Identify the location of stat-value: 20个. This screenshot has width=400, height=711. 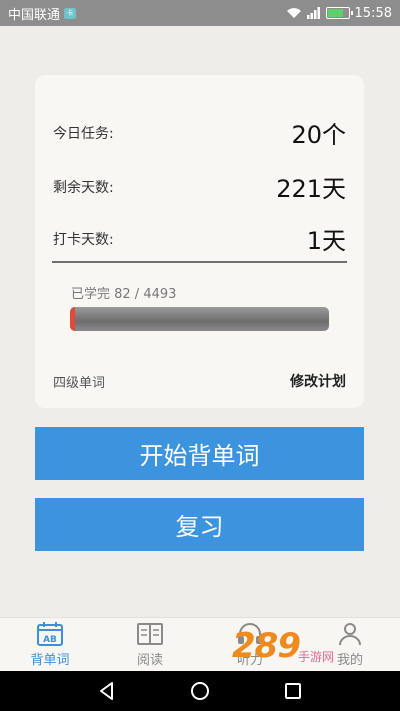
(318, 135).